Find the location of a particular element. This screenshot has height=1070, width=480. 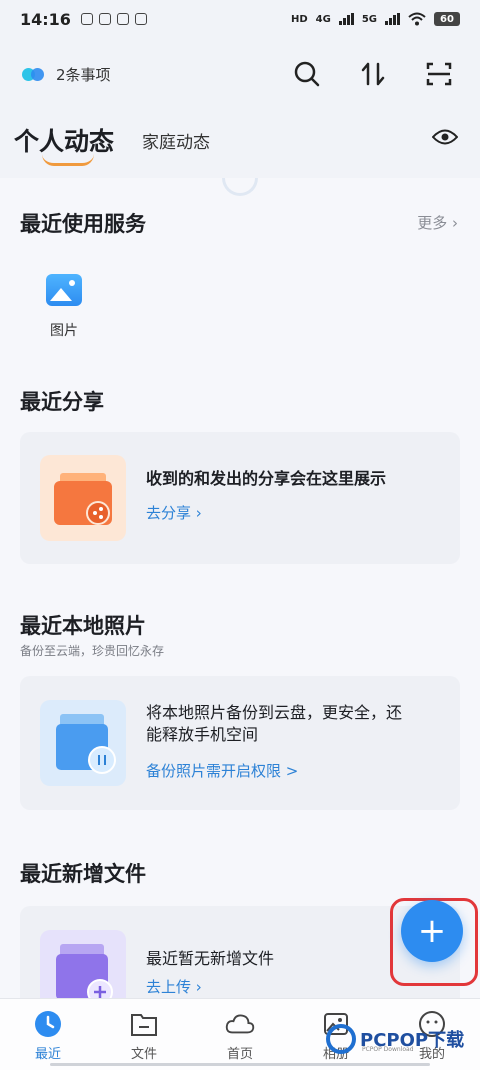

wifi-icon is located at coordinates (417, 19).